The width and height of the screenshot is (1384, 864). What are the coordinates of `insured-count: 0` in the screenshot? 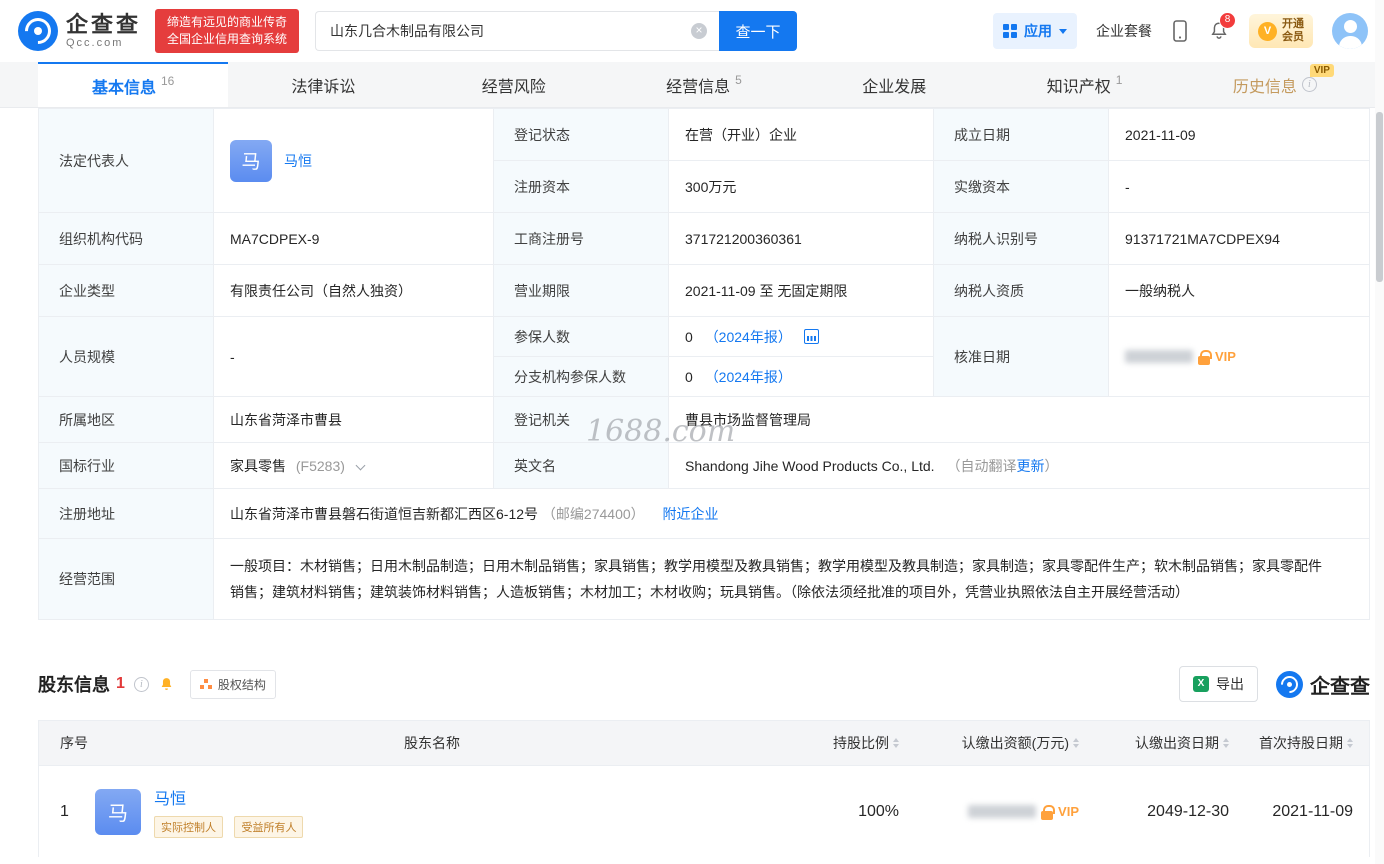 It's located at (689, 336).